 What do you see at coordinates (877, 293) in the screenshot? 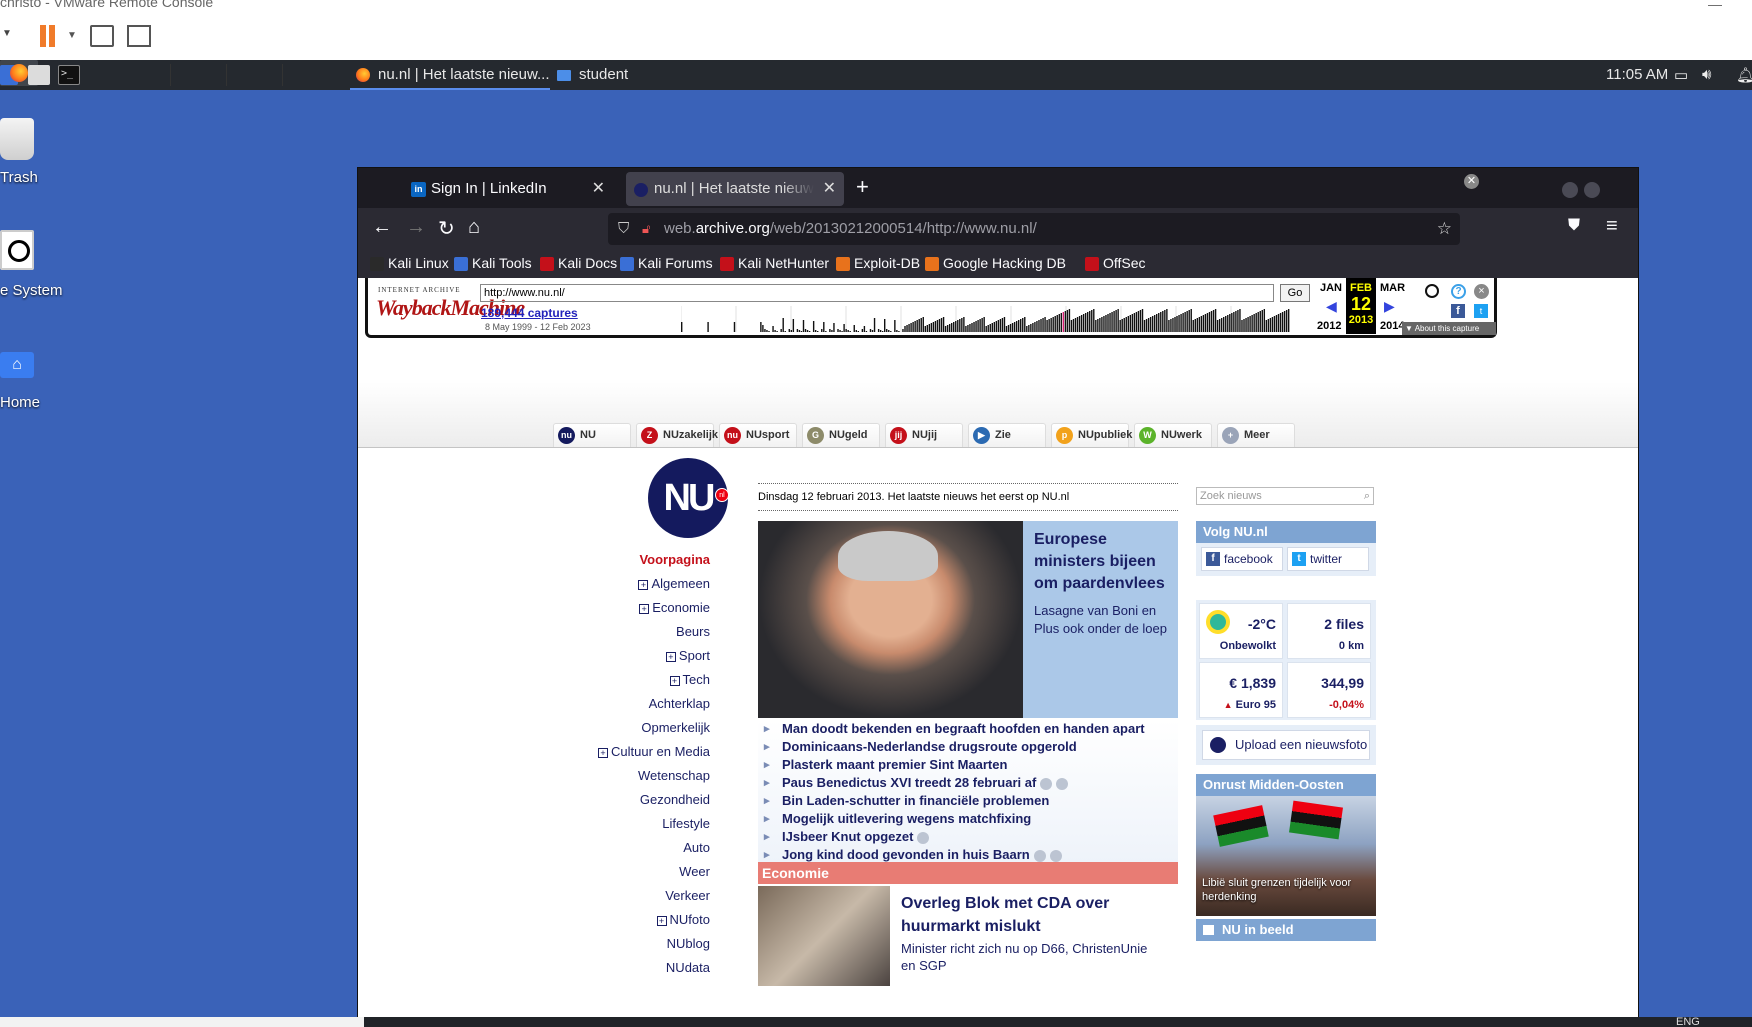
I see `wayback-url-input: http://www.nu.nl/` at bounding box center [877, 293].